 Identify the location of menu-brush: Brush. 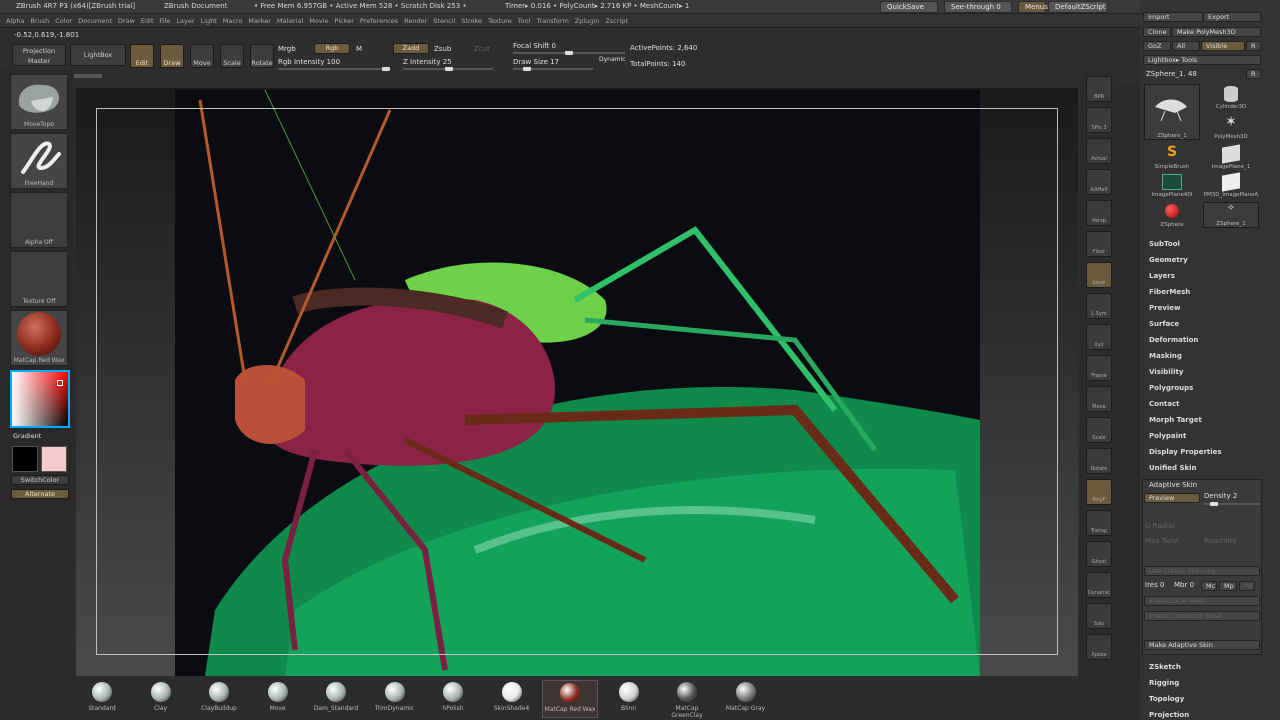
(39, 21).